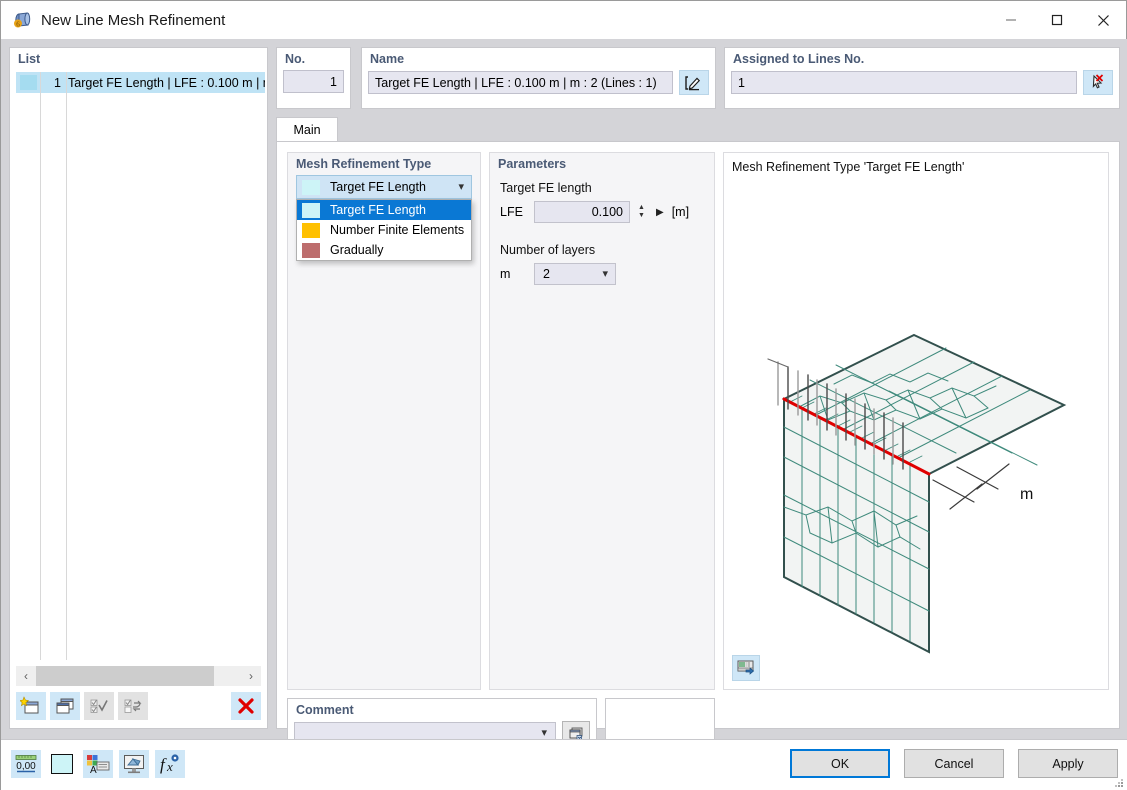  Describe the element at coordinates (643, 207) in the screenshot. I see `stepper-up-icon: ▲` at that location.